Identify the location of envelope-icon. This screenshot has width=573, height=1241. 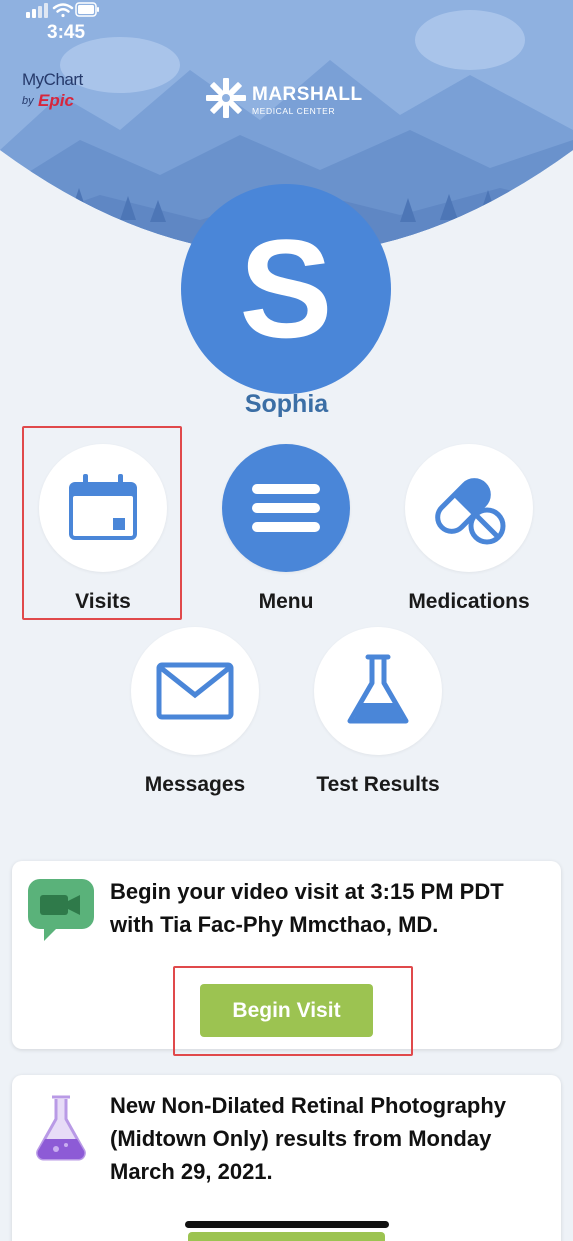
(195, 691).